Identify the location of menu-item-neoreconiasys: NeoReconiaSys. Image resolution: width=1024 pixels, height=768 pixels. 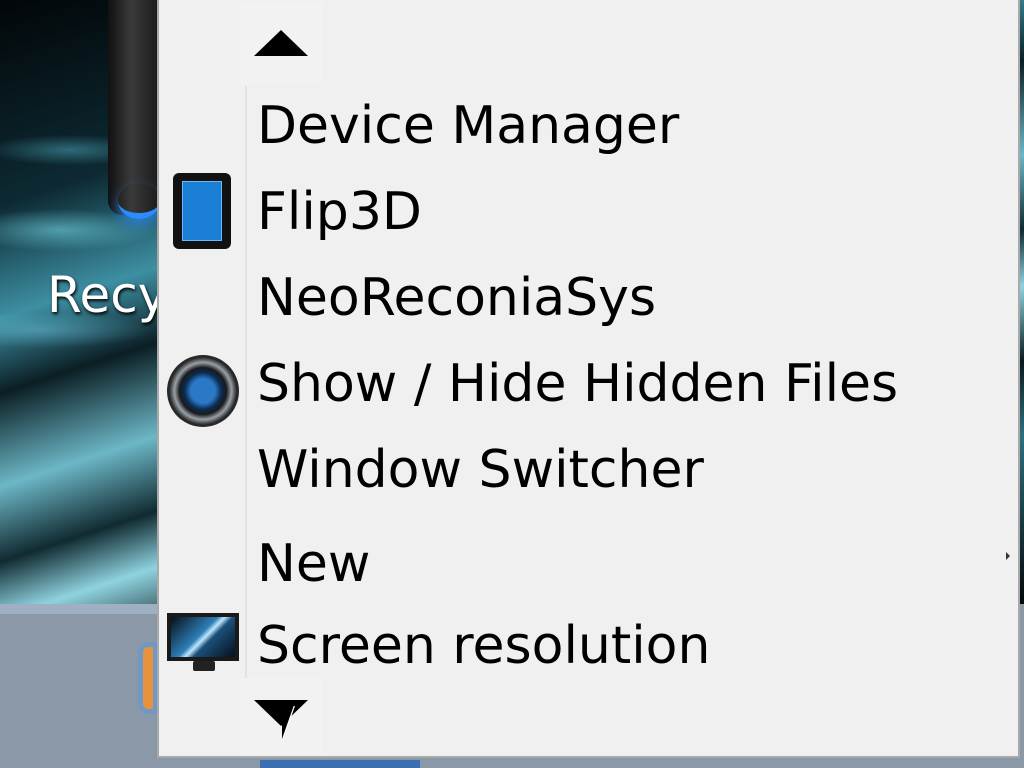
(588, 301).